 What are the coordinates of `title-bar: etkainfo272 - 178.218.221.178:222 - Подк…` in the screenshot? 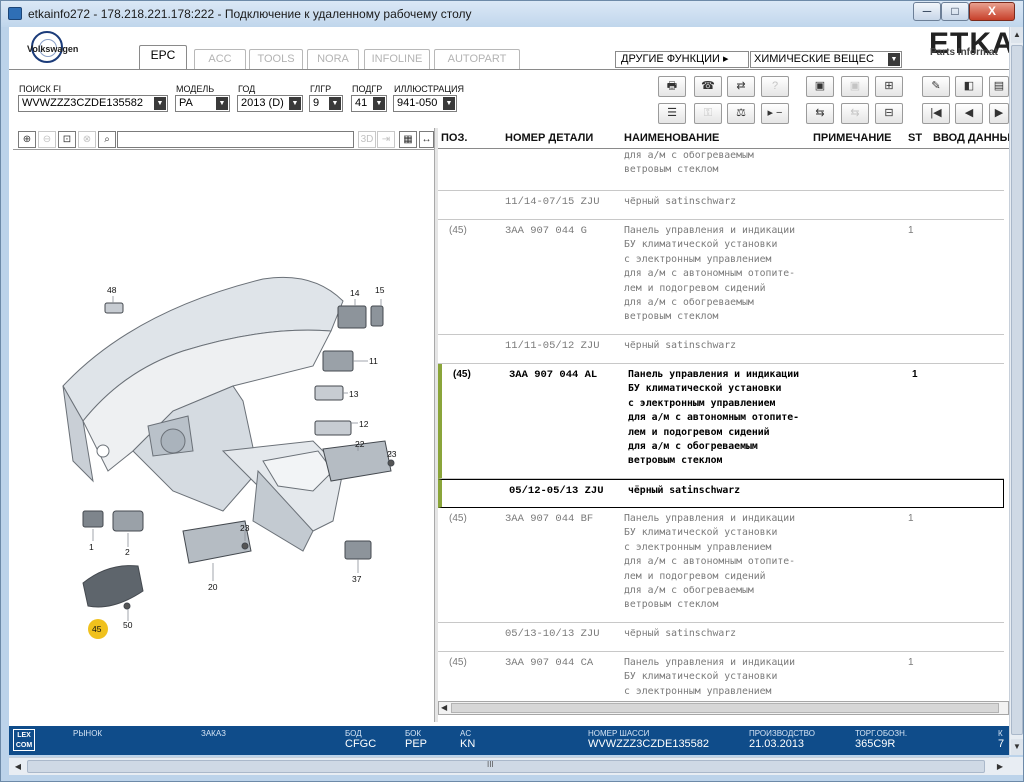 It's located at (512, 14).